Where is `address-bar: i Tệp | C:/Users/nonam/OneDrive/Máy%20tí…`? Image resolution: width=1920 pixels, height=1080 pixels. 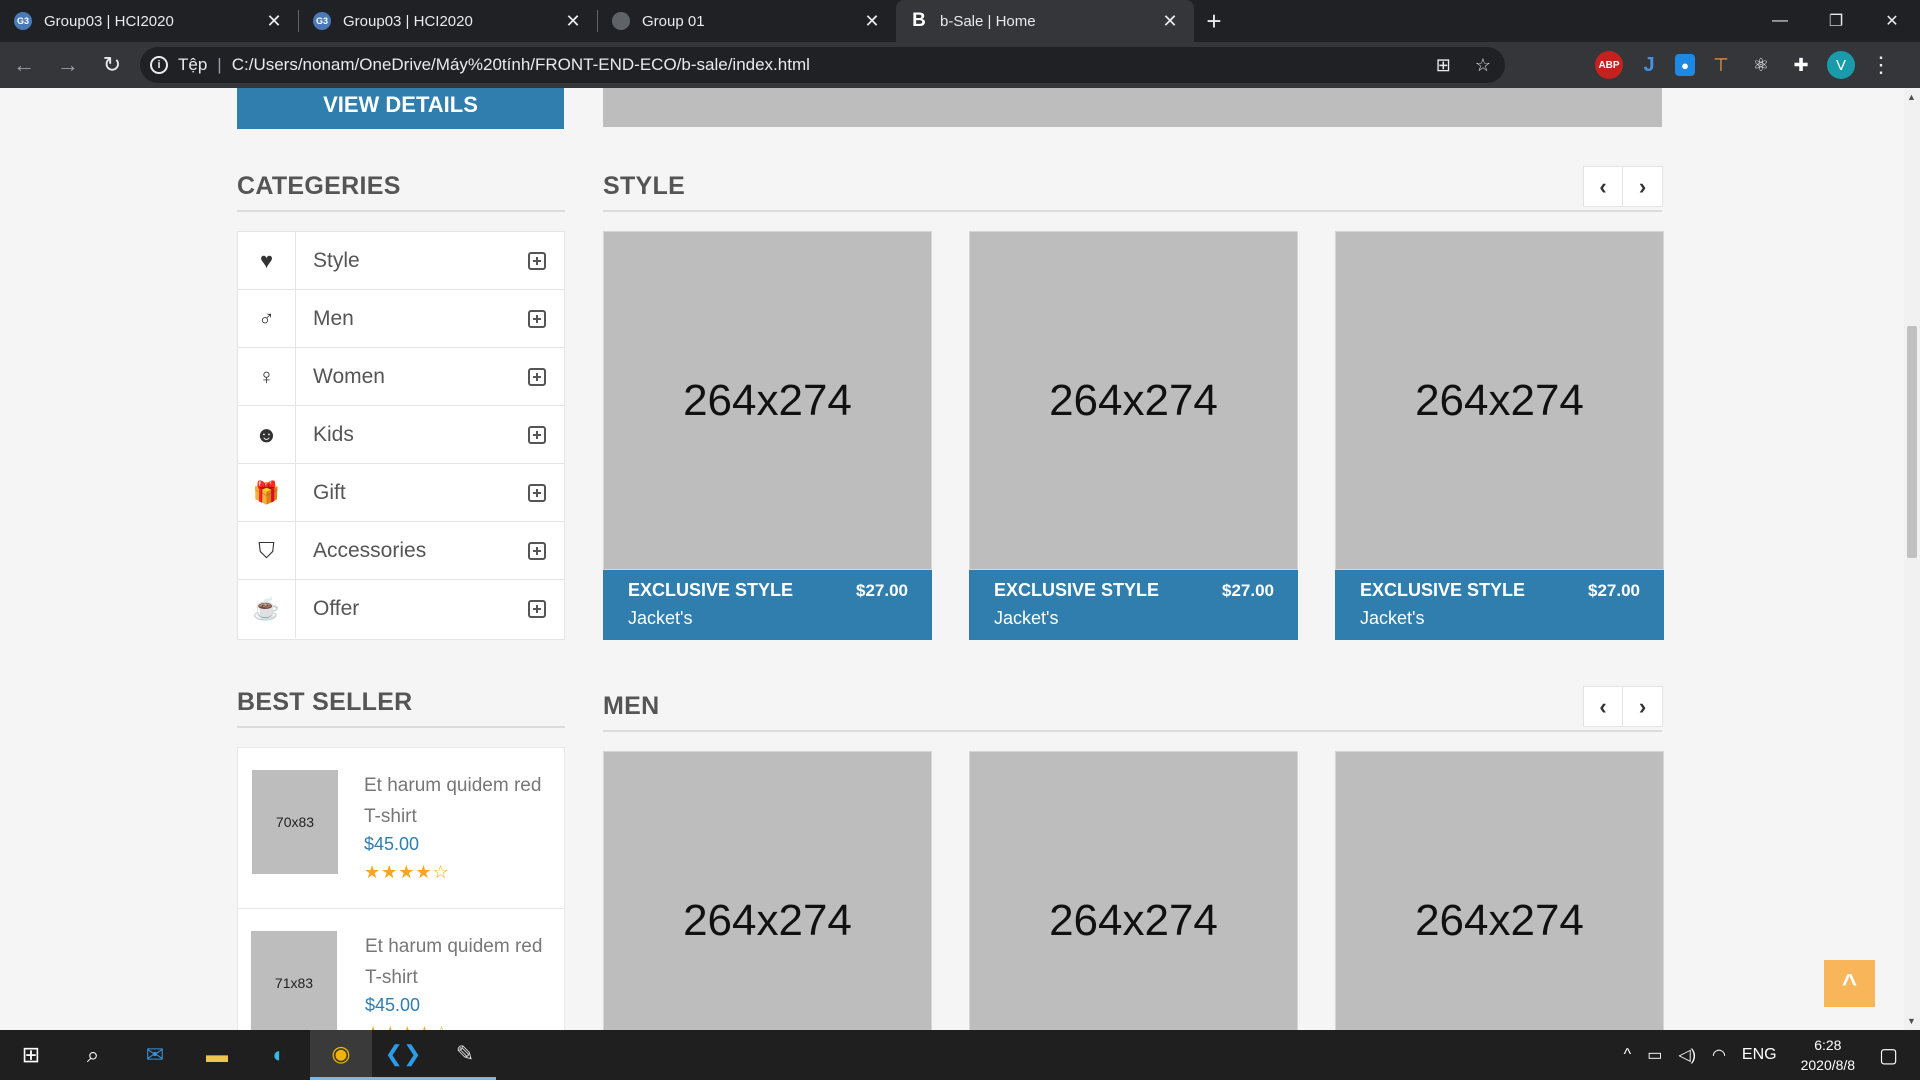 address-bar: i Tệp | C:/Users/nonam/OneDrive/Máy%20tí… is located at coordinates (822, 65).